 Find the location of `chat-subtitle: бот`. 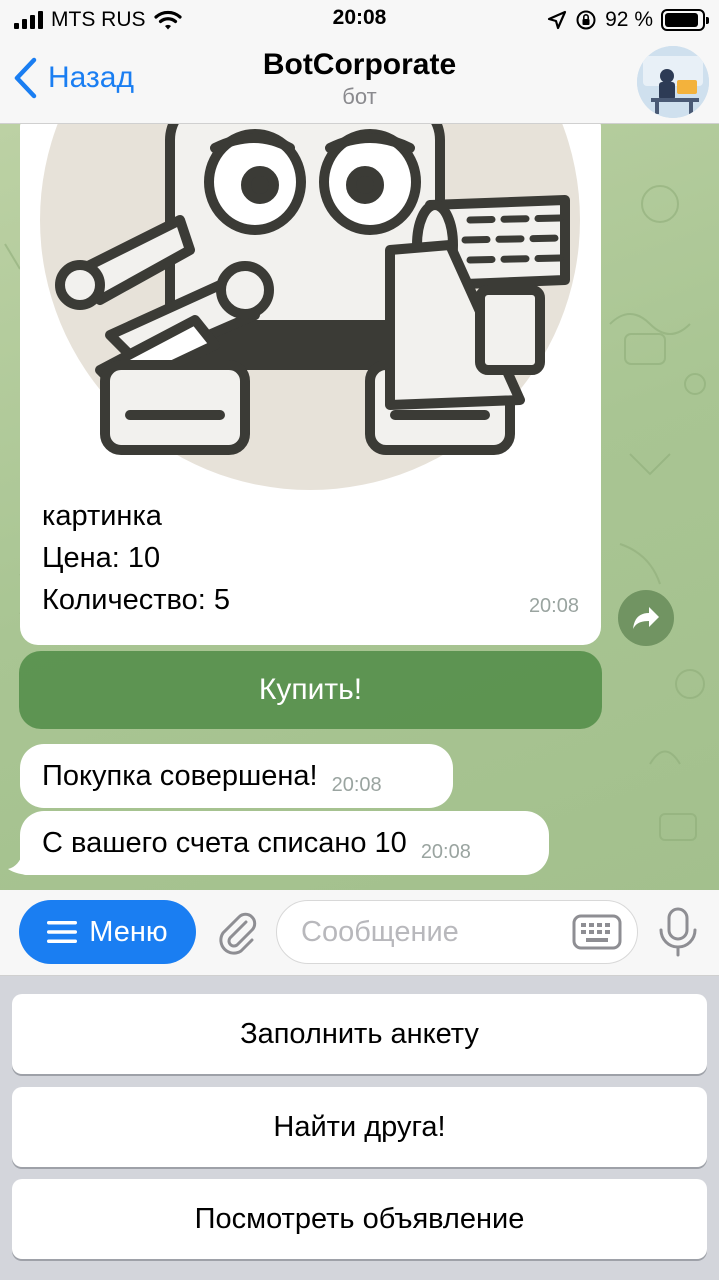

chat-subtitle: бот is located at coordinates (359, 96).